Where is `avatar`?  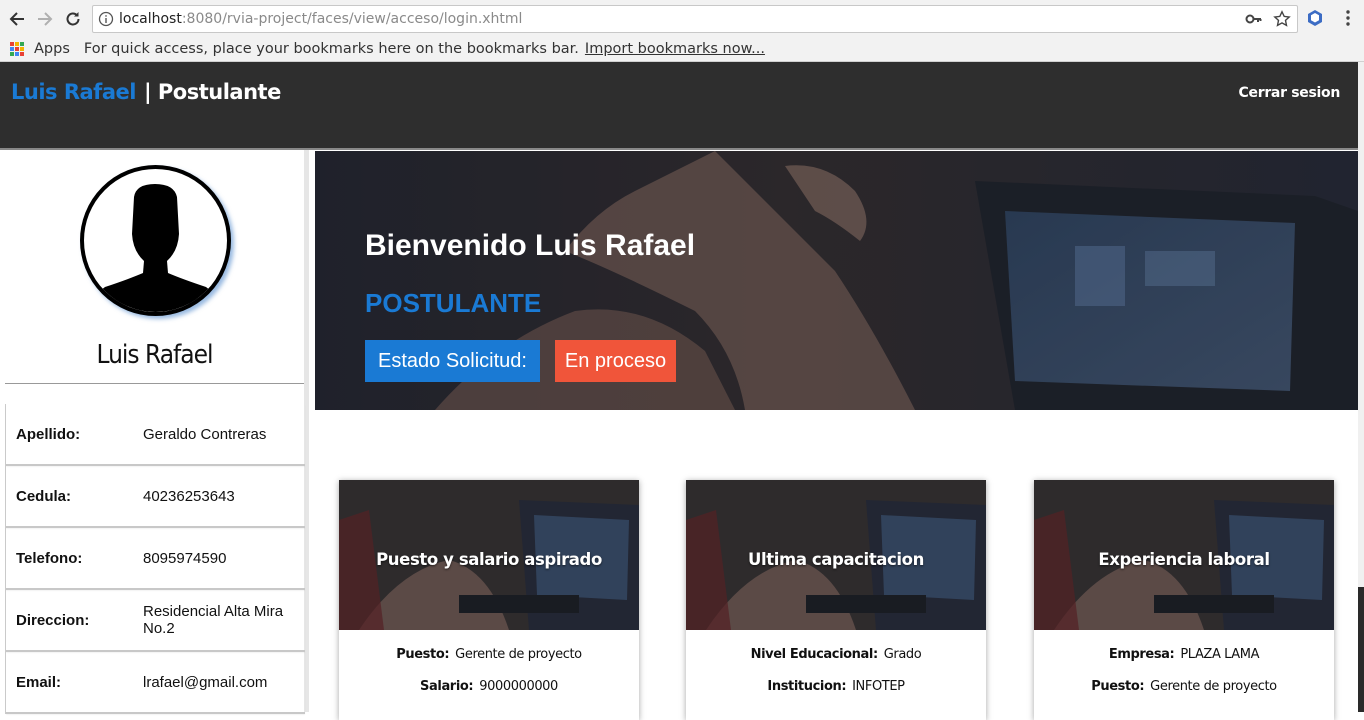 avatar is located at coordinates (155, 240).